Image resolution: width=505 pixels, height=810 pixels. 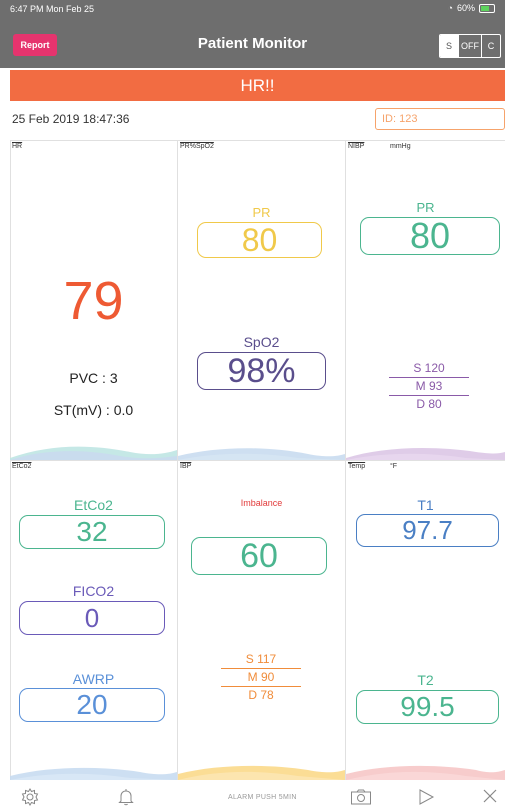 What do you see at coordinates (93, 505) in the screenshot?
I see `etco2-title: EtCo2` at bounding box center [93, 505].